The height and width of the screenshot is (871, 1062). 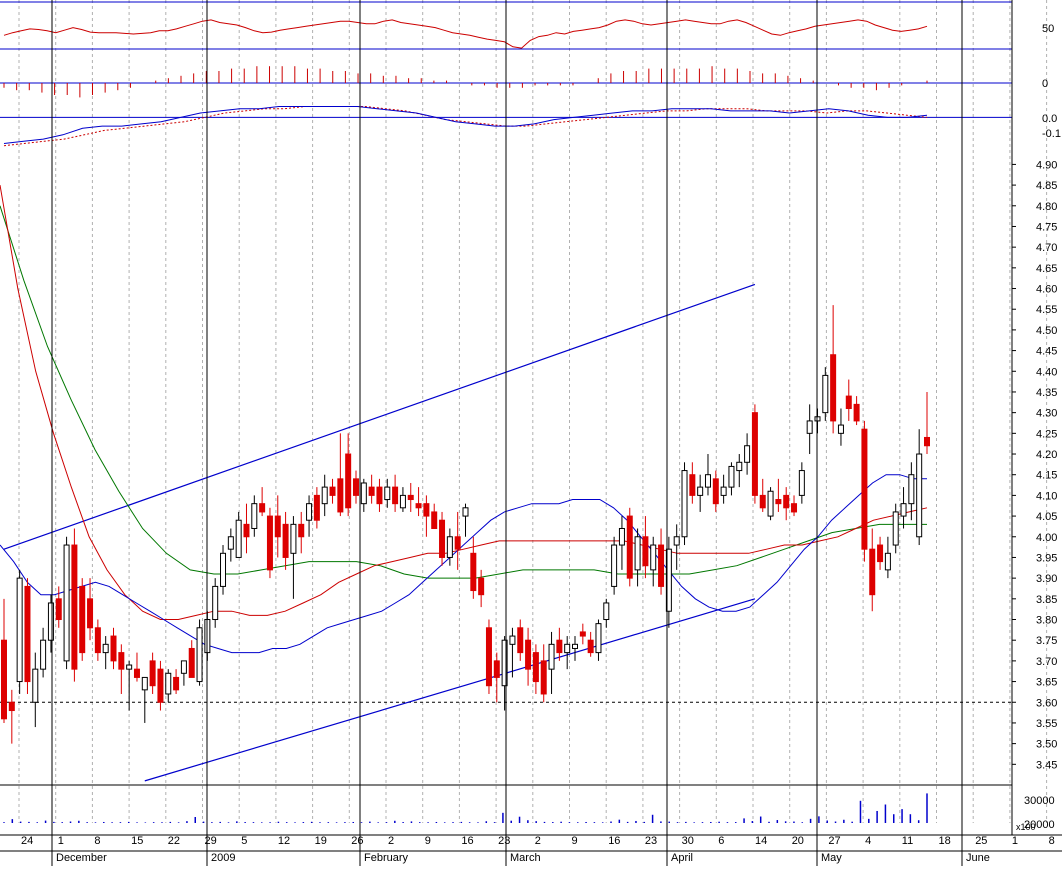 I want to click on price-tick-label: 4.50, so click(x=1046, y=331).